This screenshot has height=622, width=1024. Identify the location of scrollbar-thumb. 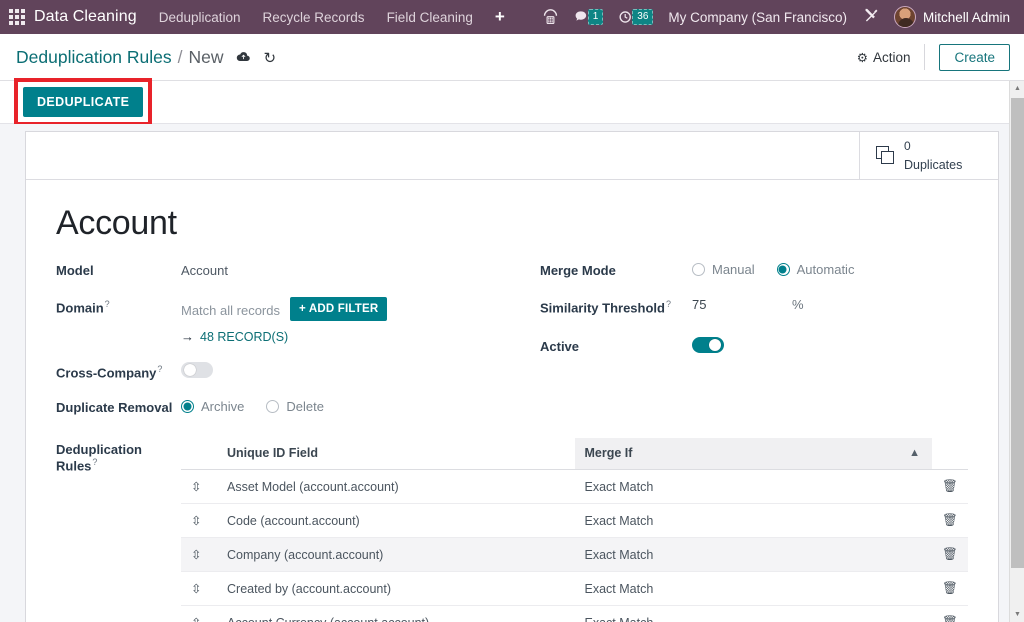
(1017, 333).